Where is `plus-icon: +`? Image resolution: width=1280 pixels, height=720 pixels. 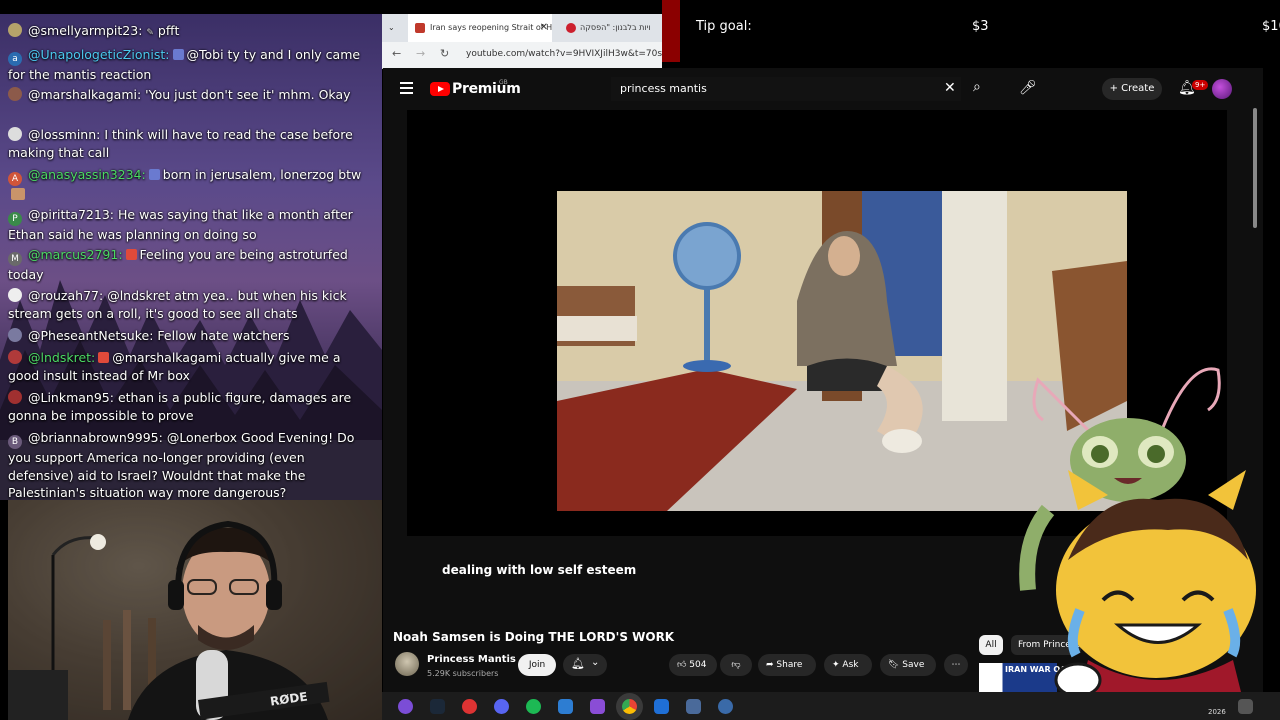
plus-icon: + is located at coordinates (1115, 88).